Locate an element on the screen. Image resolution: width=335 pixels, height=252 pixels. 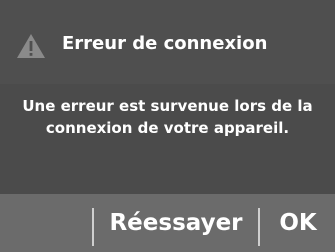
dialog-message-line-1: Une erreur est survenue lors de la is located at coordinates (167, 106).